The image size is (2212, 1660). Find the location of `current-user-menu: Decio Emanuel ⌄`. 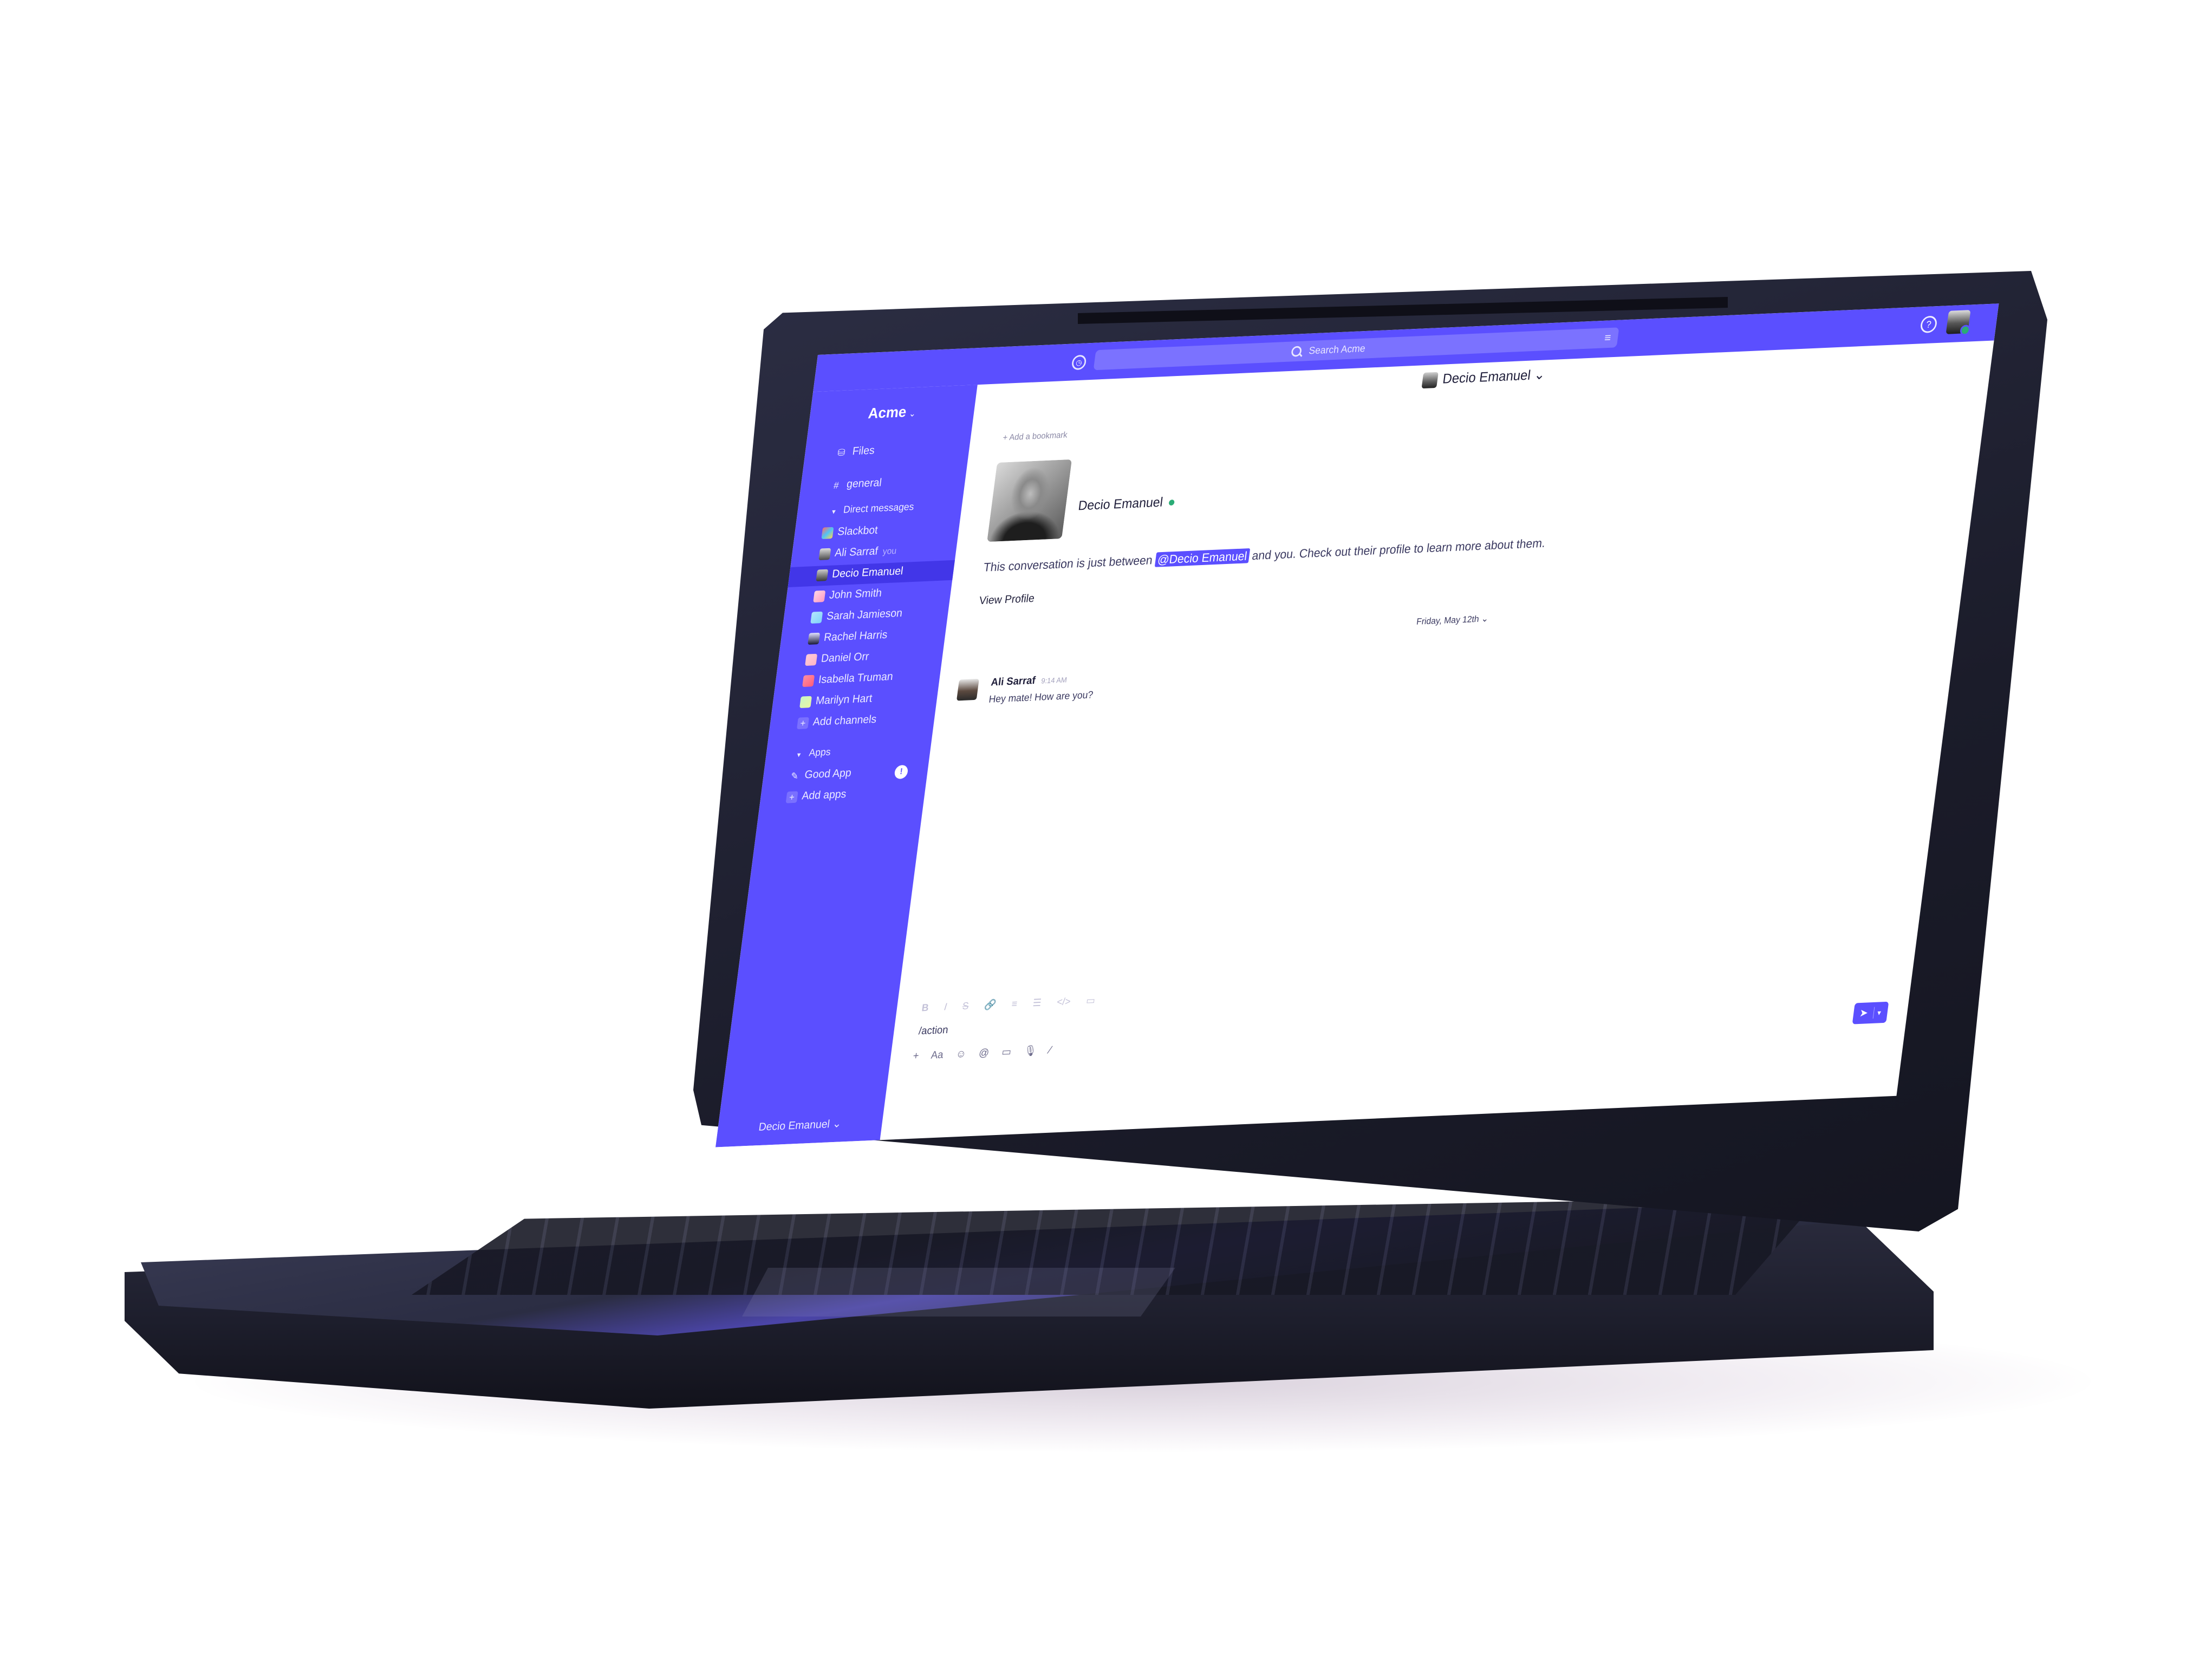

current-user-menu: Decio Emanuel ⌄ is located at coordinates (800, 1125).